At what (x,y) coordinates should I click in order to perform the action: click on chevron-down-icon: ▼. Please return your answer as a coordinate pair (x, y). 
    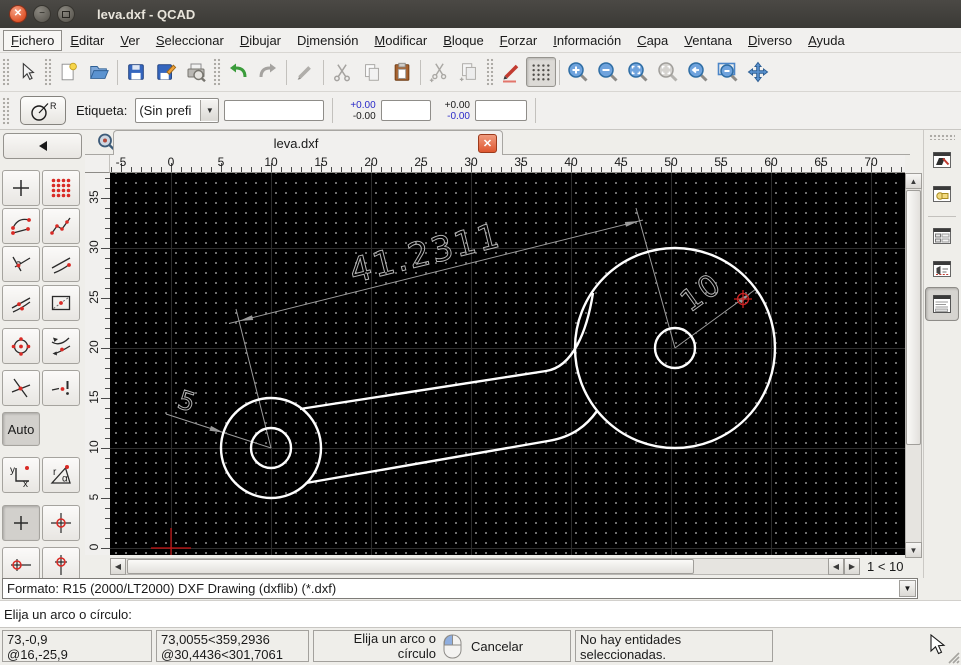
    Looking at the image, I should click on (907, 588).